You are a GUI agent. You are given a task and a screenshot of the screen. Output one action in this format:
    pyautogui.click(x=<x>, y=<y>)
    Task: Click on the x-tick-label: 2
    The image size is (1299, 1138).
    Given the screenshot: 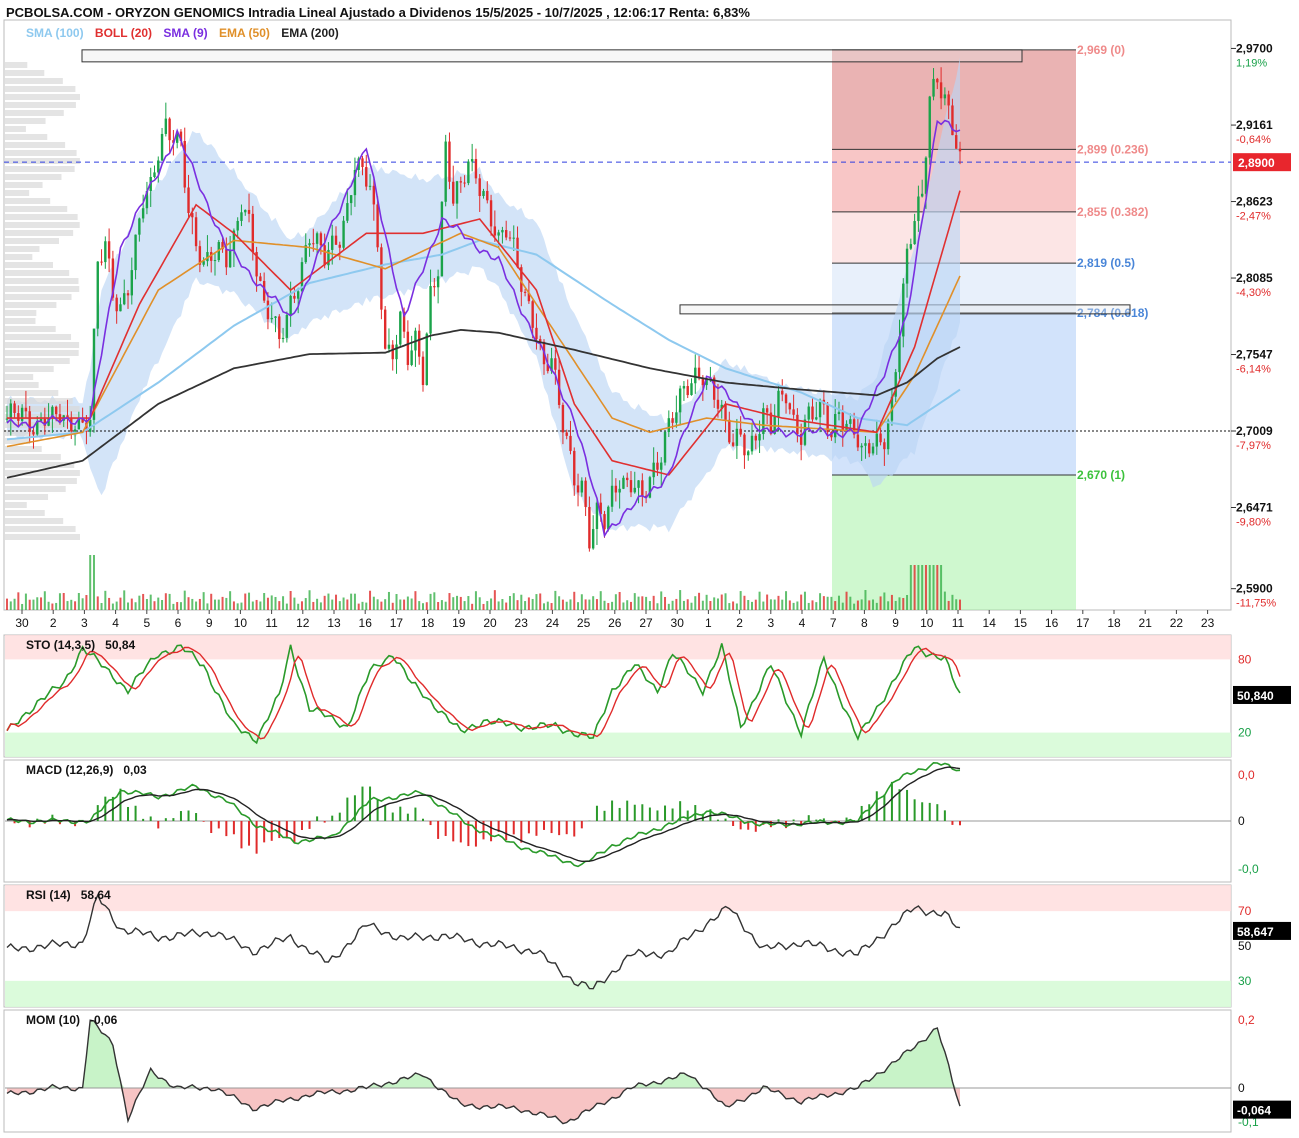 What is the action you would take?
    pyautogui.click(x=739, y=623)
    